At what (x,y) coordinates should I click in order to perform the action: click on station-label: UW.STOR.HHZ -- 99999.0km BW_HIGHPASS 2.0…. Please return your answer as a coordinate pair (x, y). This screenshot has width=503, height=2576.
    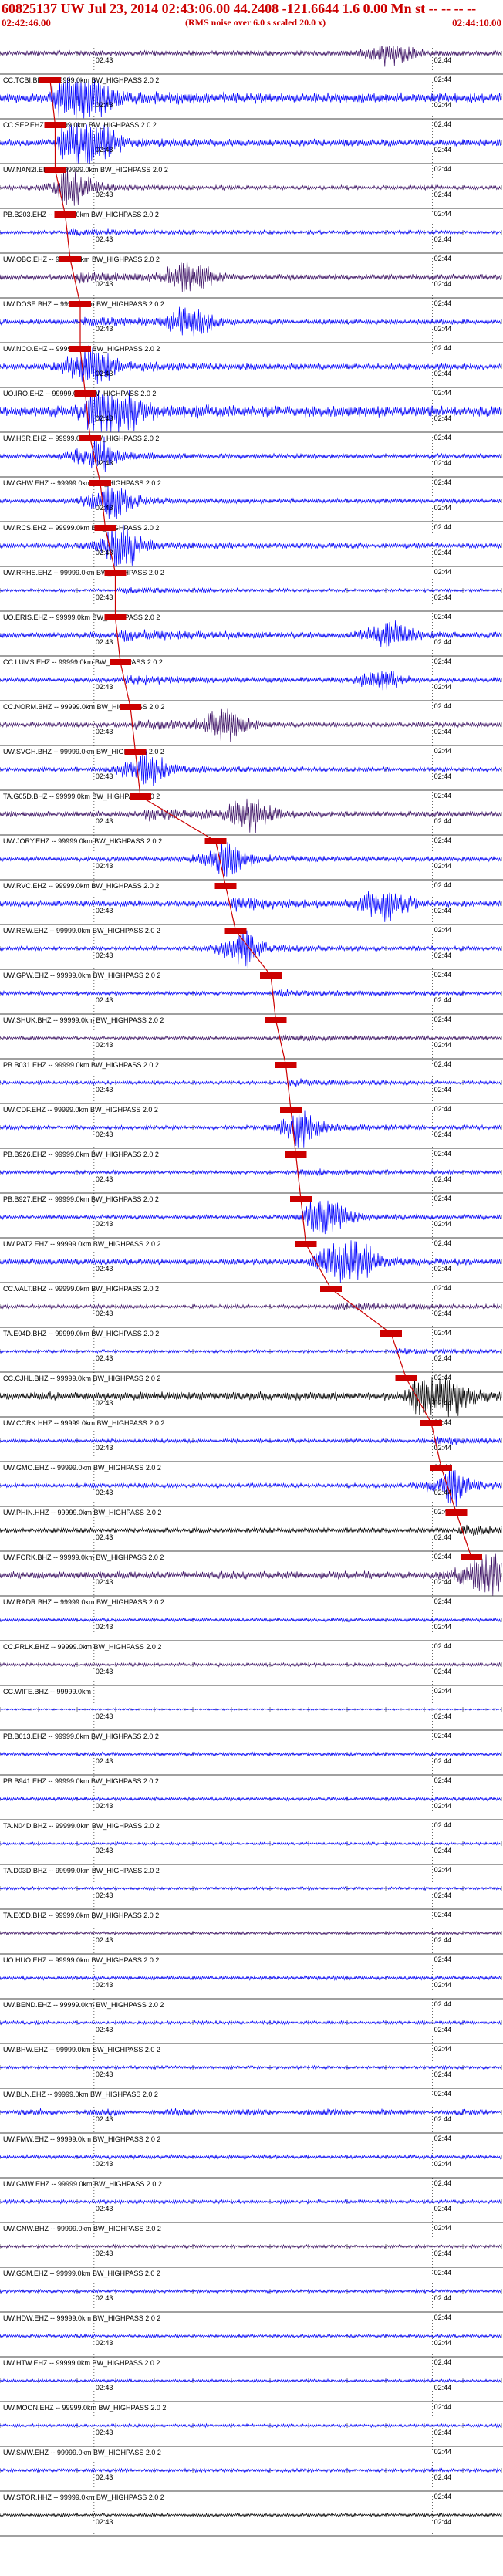
    Looking at the image, I should click on (83, 2497).